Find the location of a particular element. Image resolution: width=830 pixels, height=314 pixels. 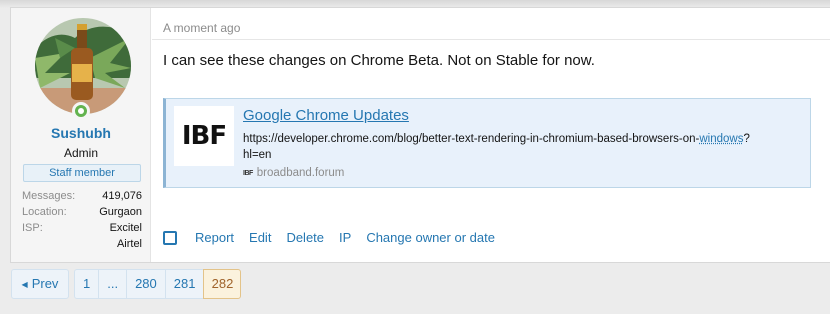

prev-label: Prev is located at coordinates (45, 283).